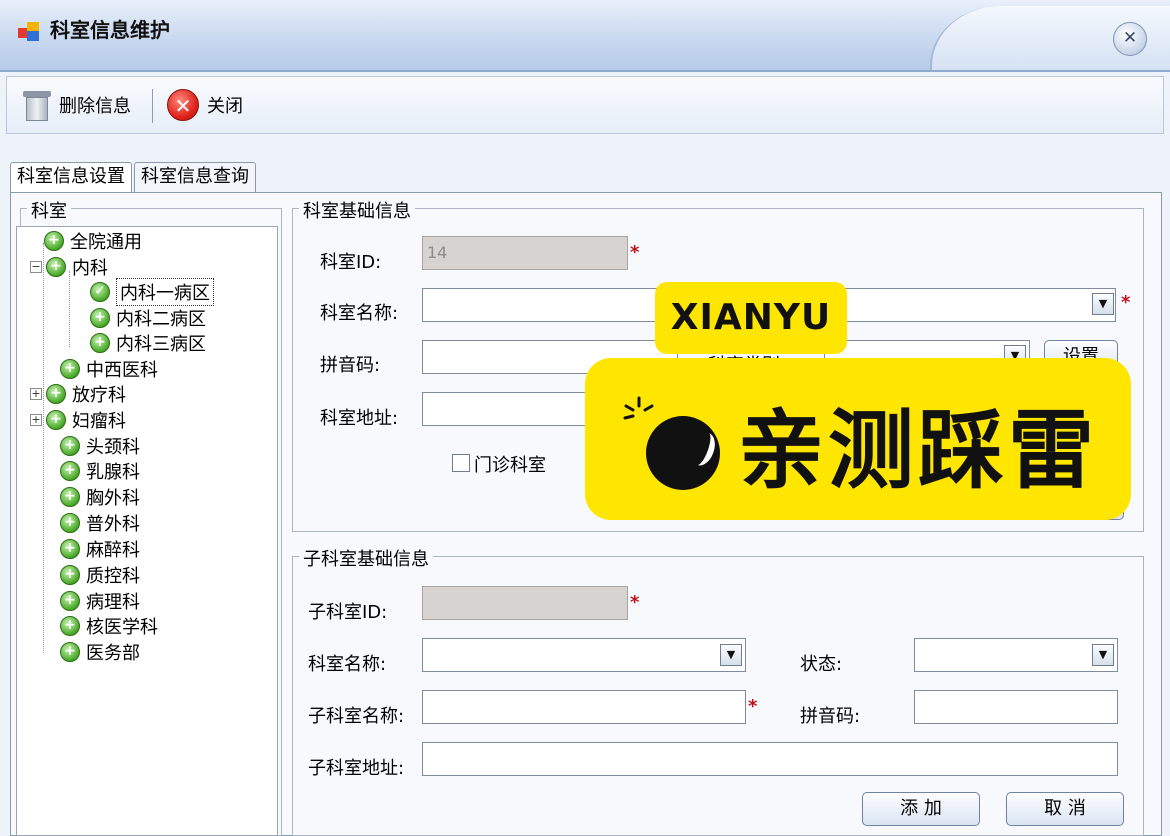 The height and width of the screenshot is (836, 1170). I want to click on status-select, so click(1016, 655).